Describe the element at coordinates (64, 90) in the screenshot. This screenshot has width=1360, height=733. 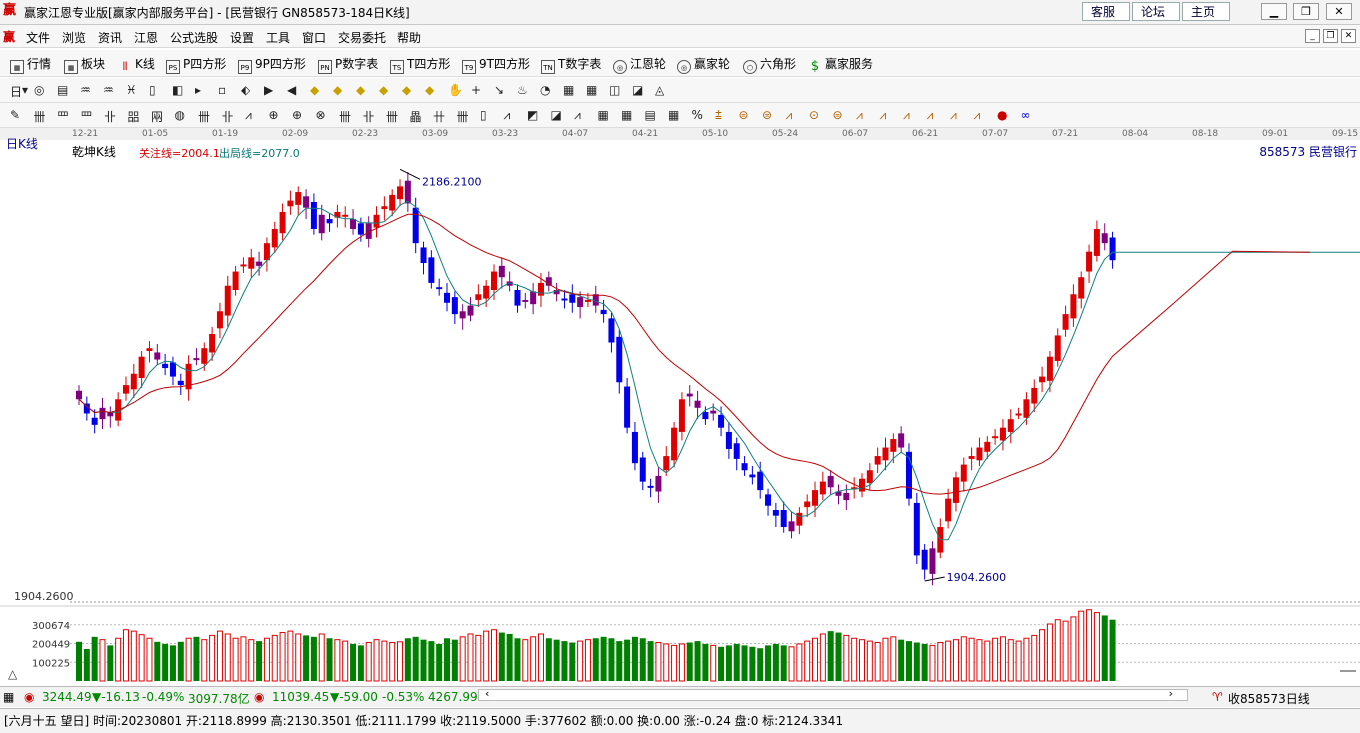
I see `tool-icon-3: ▤` at that location.